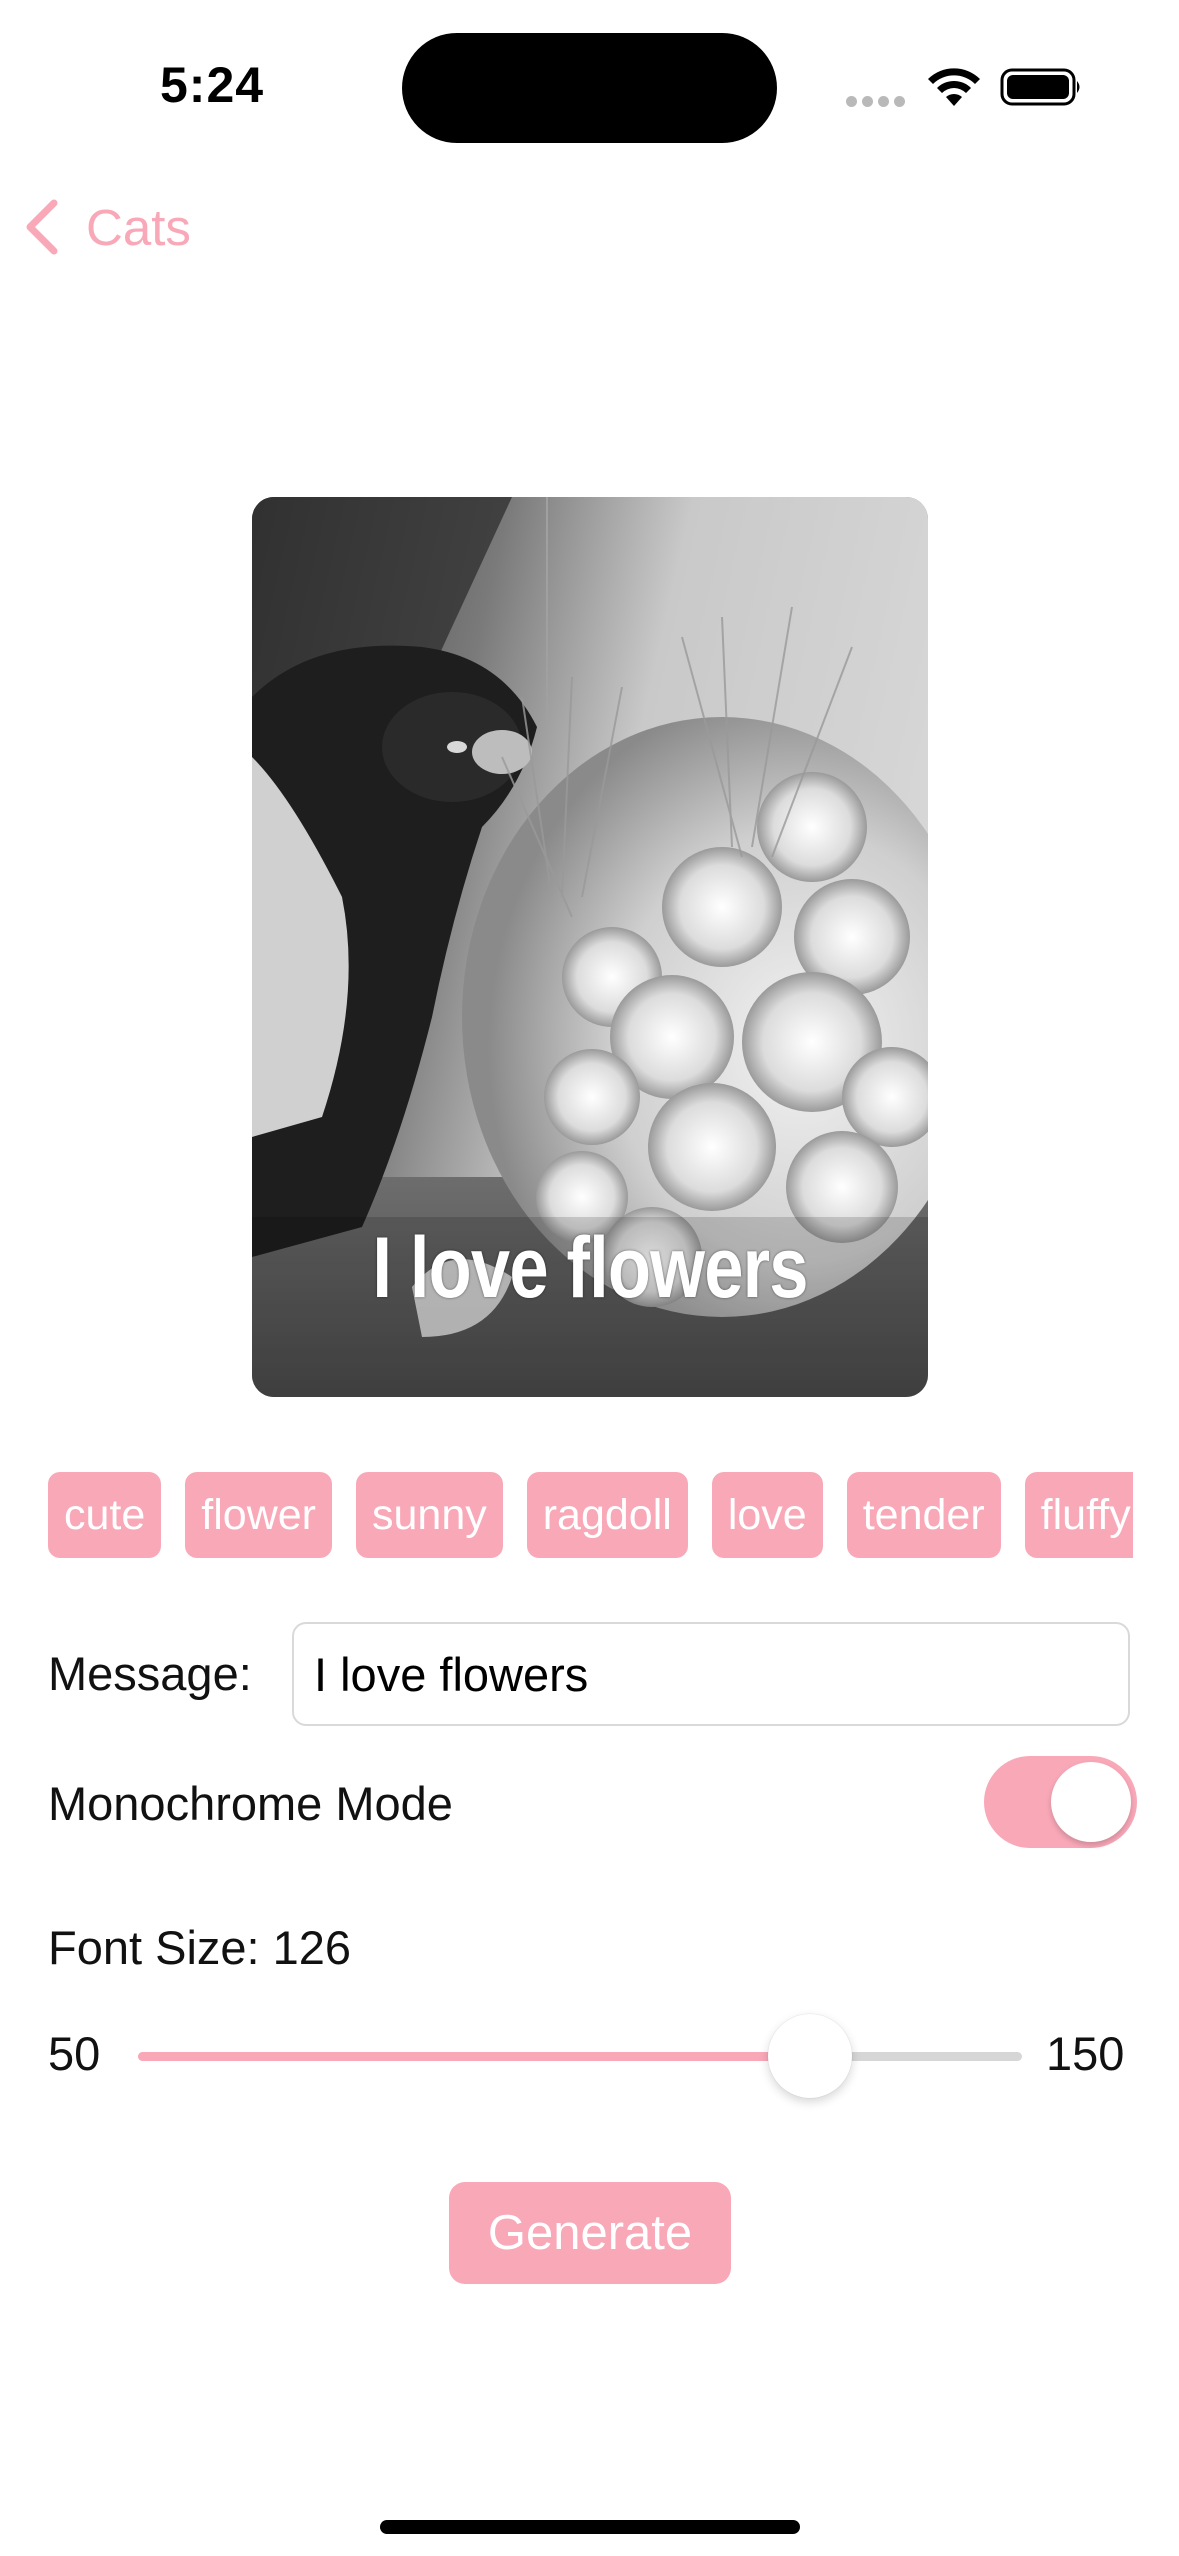 The height and width of the screenshot is (2556, 1179). What do you see at coordinates (876, 102) in the screenshot?
I see `cellular-signal-icon` at bounding box center [876, 102].